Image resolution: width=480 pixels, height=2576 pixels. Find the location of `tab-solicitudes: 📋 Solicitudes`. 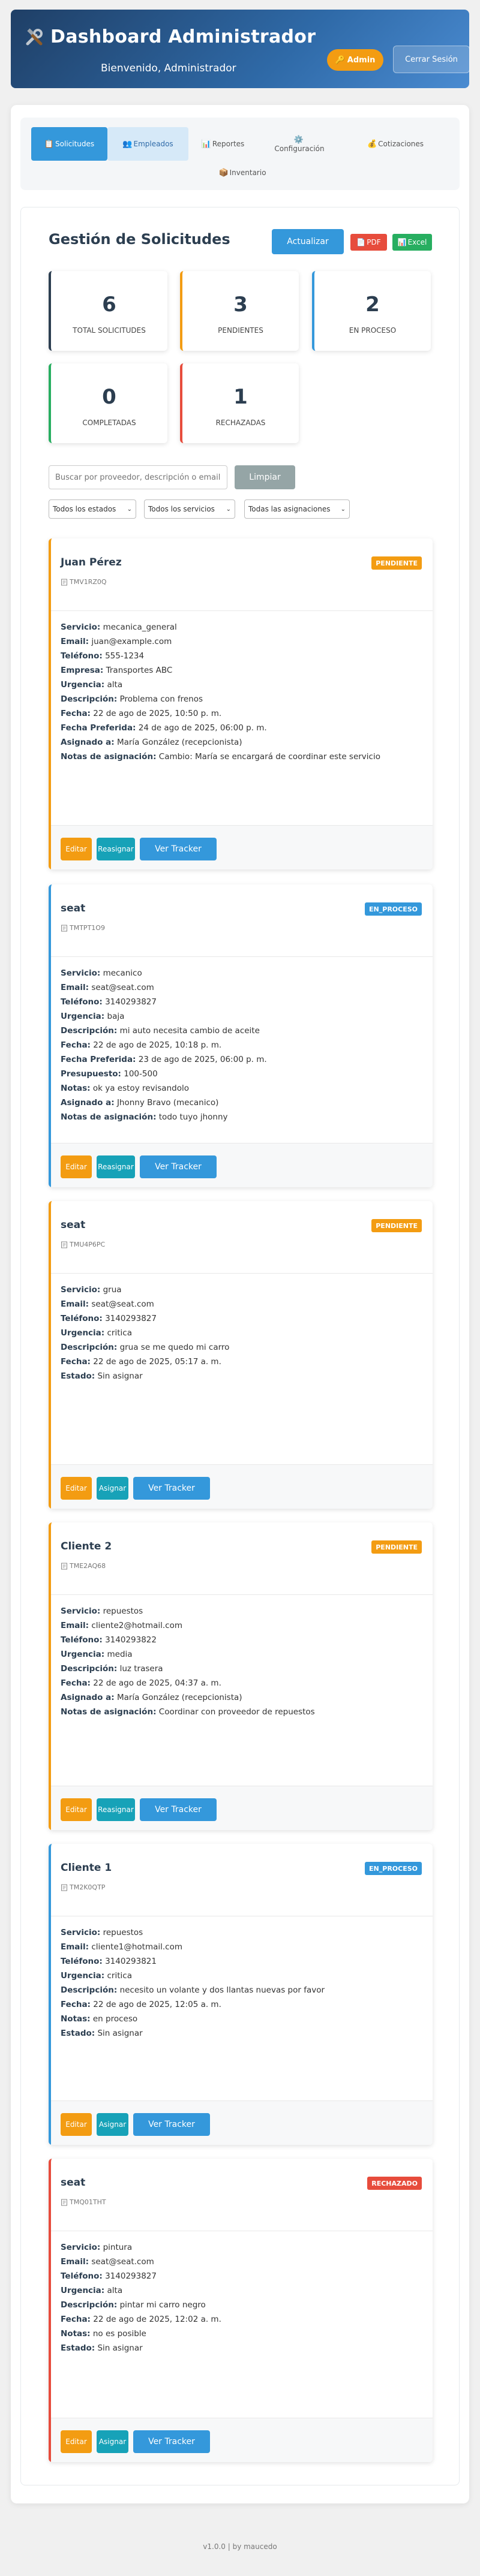

tab-solicitudes: 📋 Solicitudes is located at coordinates (69, 144).